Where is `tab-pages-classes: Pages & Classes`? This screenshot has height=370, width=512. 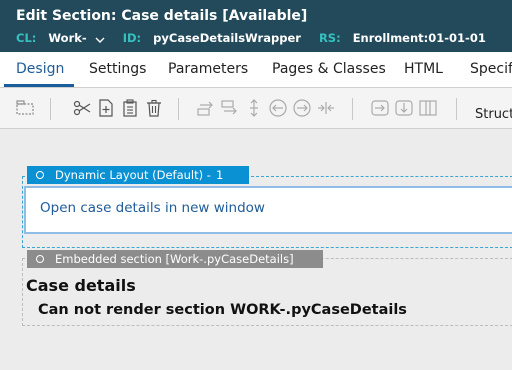
tab-pages-classes: Pages & Classes is located at coordinates (329, 69).